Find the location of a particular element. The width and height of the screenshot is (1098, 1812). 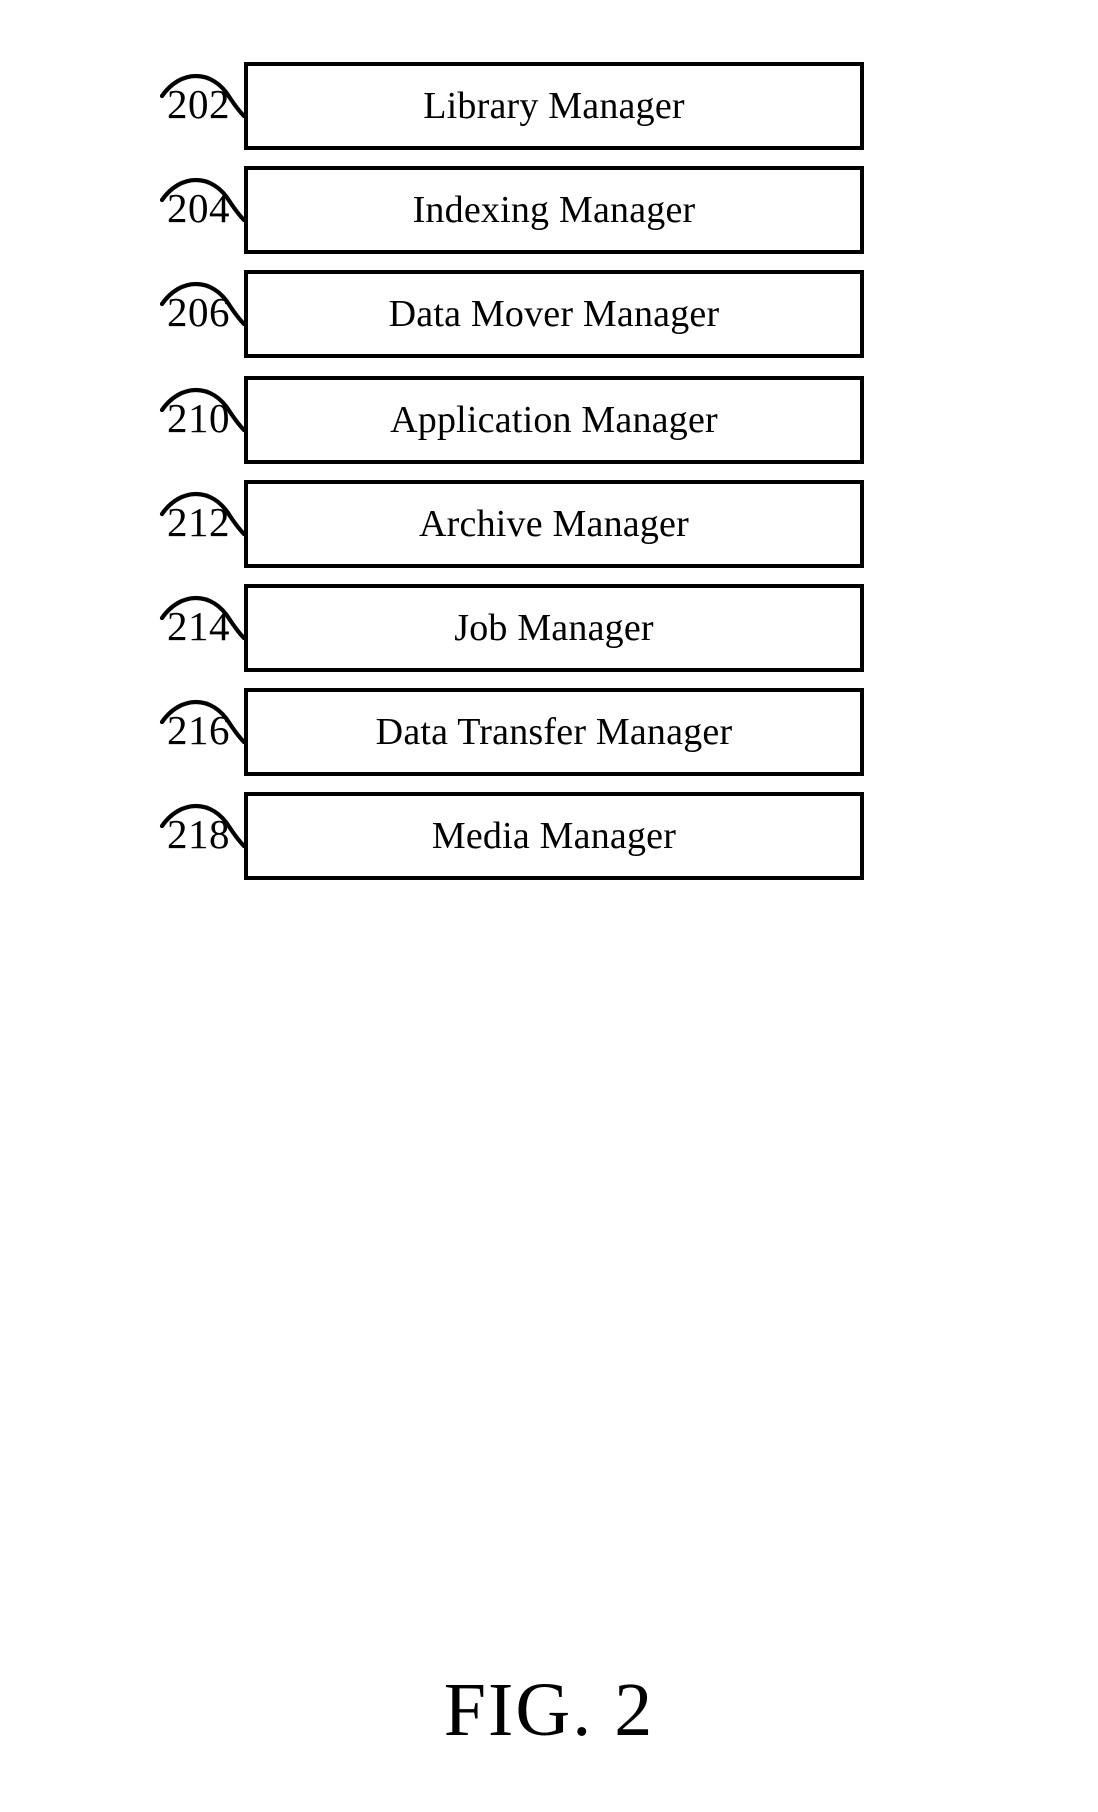

block-label: Data Transfer Manager is located at coordinates (554, 732).